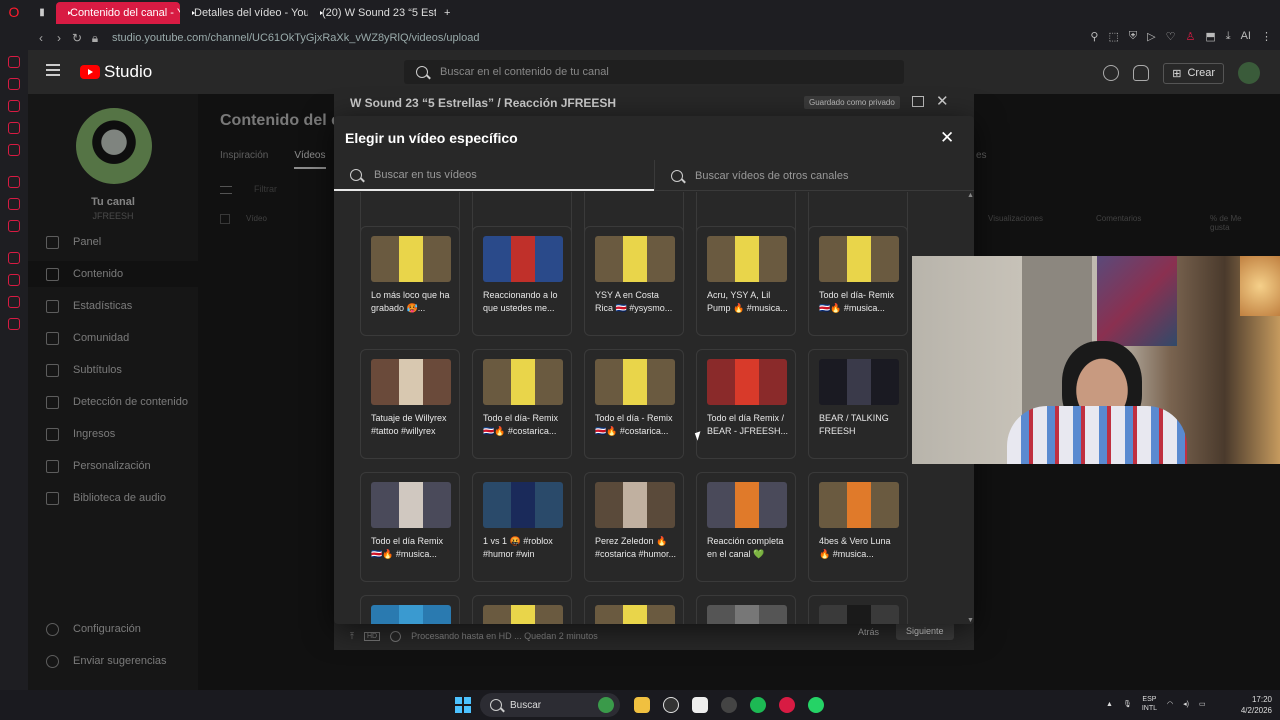 This screenshot has height=720, width=1280. What do you see at coordinates (14, 62) in the screenshot?
I see `messenger-icon` at bounding box center [14, 62].